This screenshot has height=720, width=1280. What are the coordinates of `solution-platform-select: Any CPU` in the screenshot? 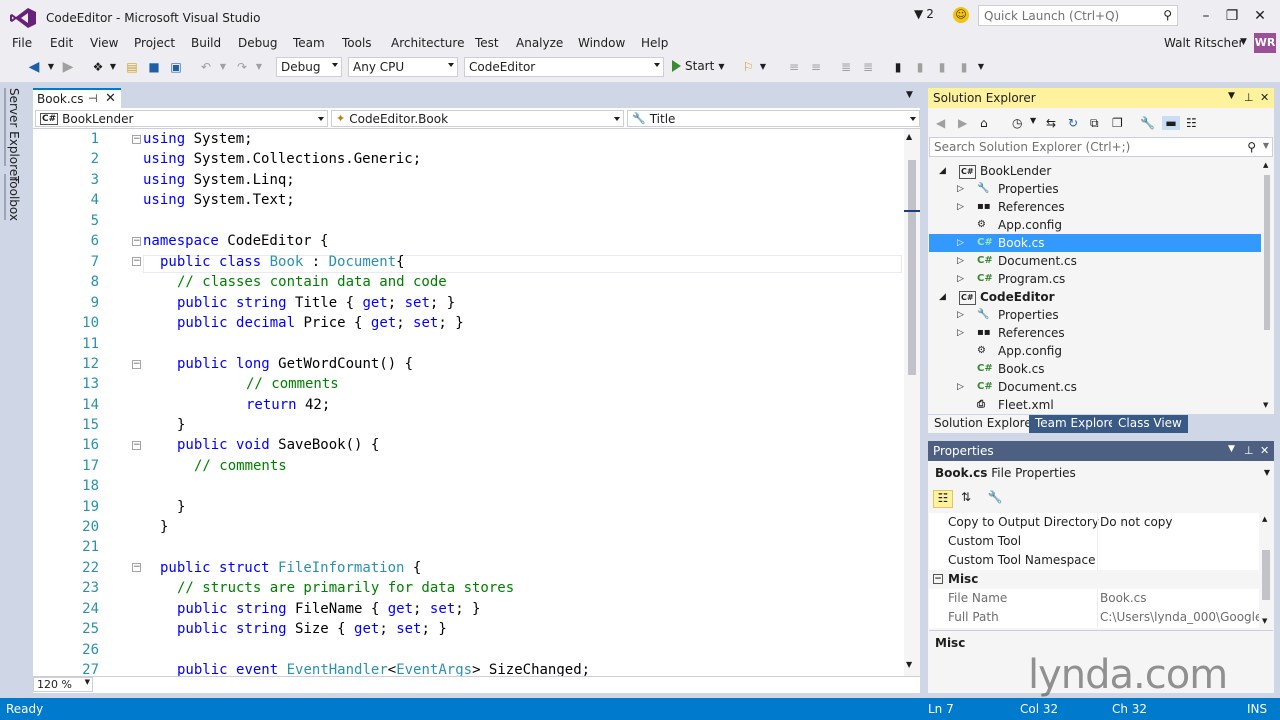 It's located at (403, 67).